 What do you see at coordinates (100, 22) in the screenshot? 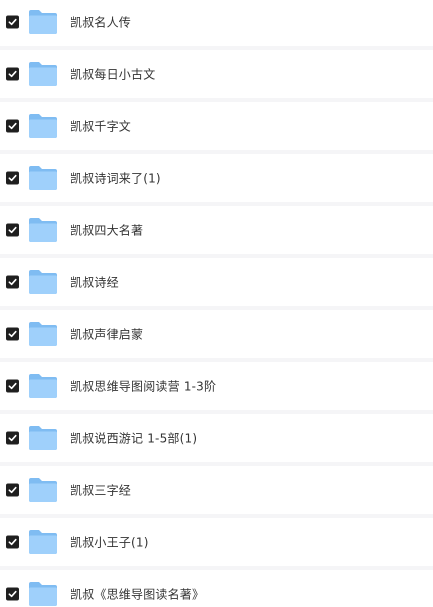
I see `file-name: 凯叔名人传` at bounding box center [100, 22].